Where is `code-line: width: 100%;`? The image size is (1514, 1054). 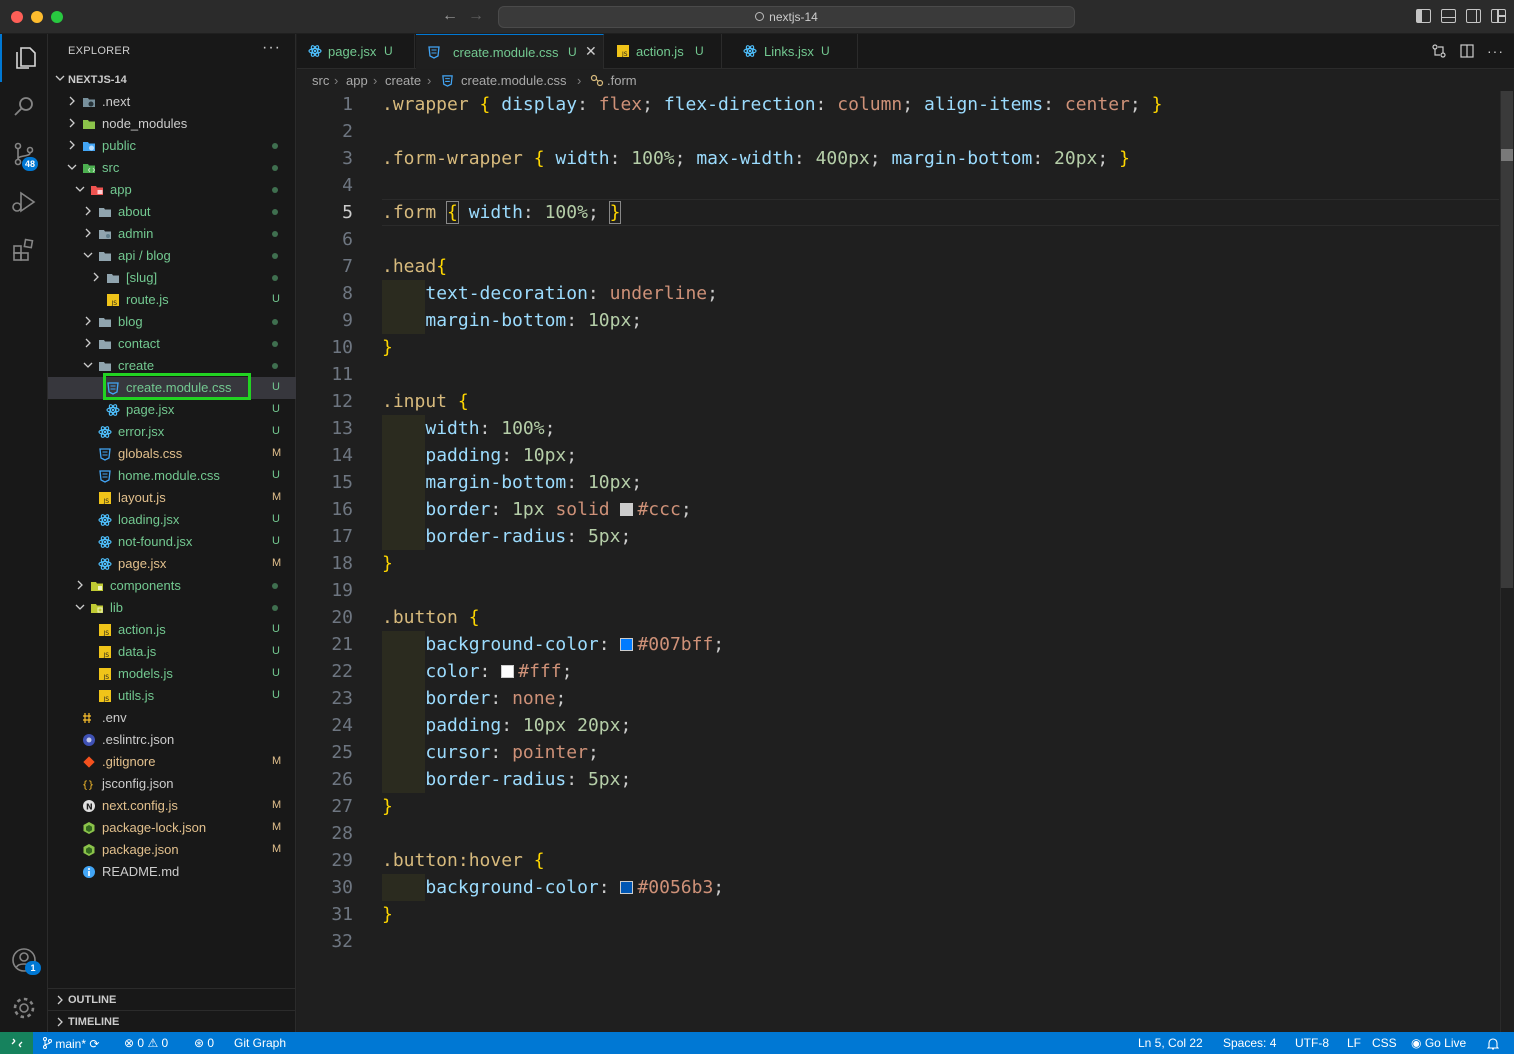
code-line: width: 100%; is located at coordinates (468, 428).